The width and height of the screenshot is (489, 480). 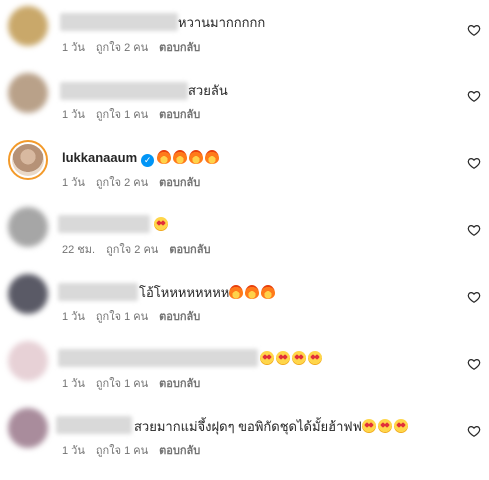 I want to click on comment-text: สวยลัน, so click(x=208, y=90).